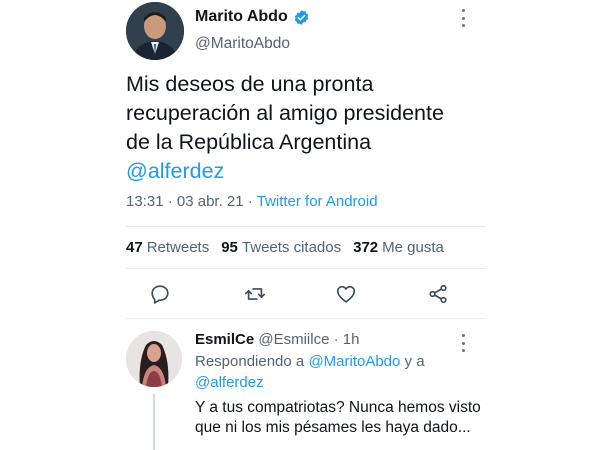 Image resolution: width=600 pixels, height=450 pixels. Describe the element at coordinates (412, 361) in the screenshot. I see `replying-and: y a` at that location.